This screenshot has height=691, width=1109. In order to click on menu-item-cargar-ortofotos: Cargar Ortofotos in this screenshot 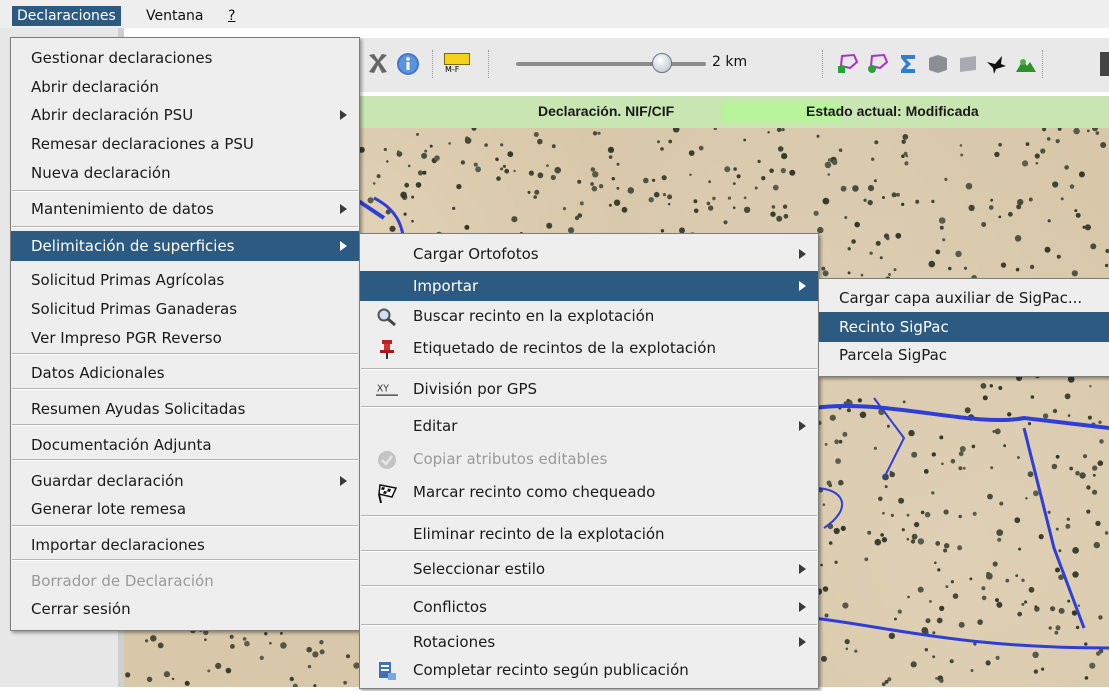, I will do `click(589, 254)`.